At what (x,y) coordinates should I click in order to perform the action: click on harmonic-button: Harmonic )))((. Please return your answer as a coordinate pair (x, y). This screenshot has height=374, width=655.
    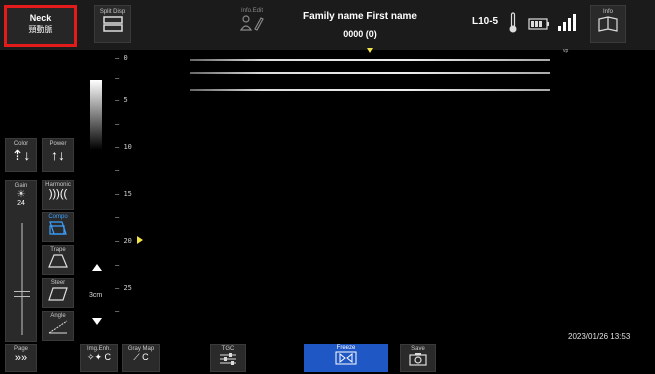
    Looking at the image, I should click on (58, 195).